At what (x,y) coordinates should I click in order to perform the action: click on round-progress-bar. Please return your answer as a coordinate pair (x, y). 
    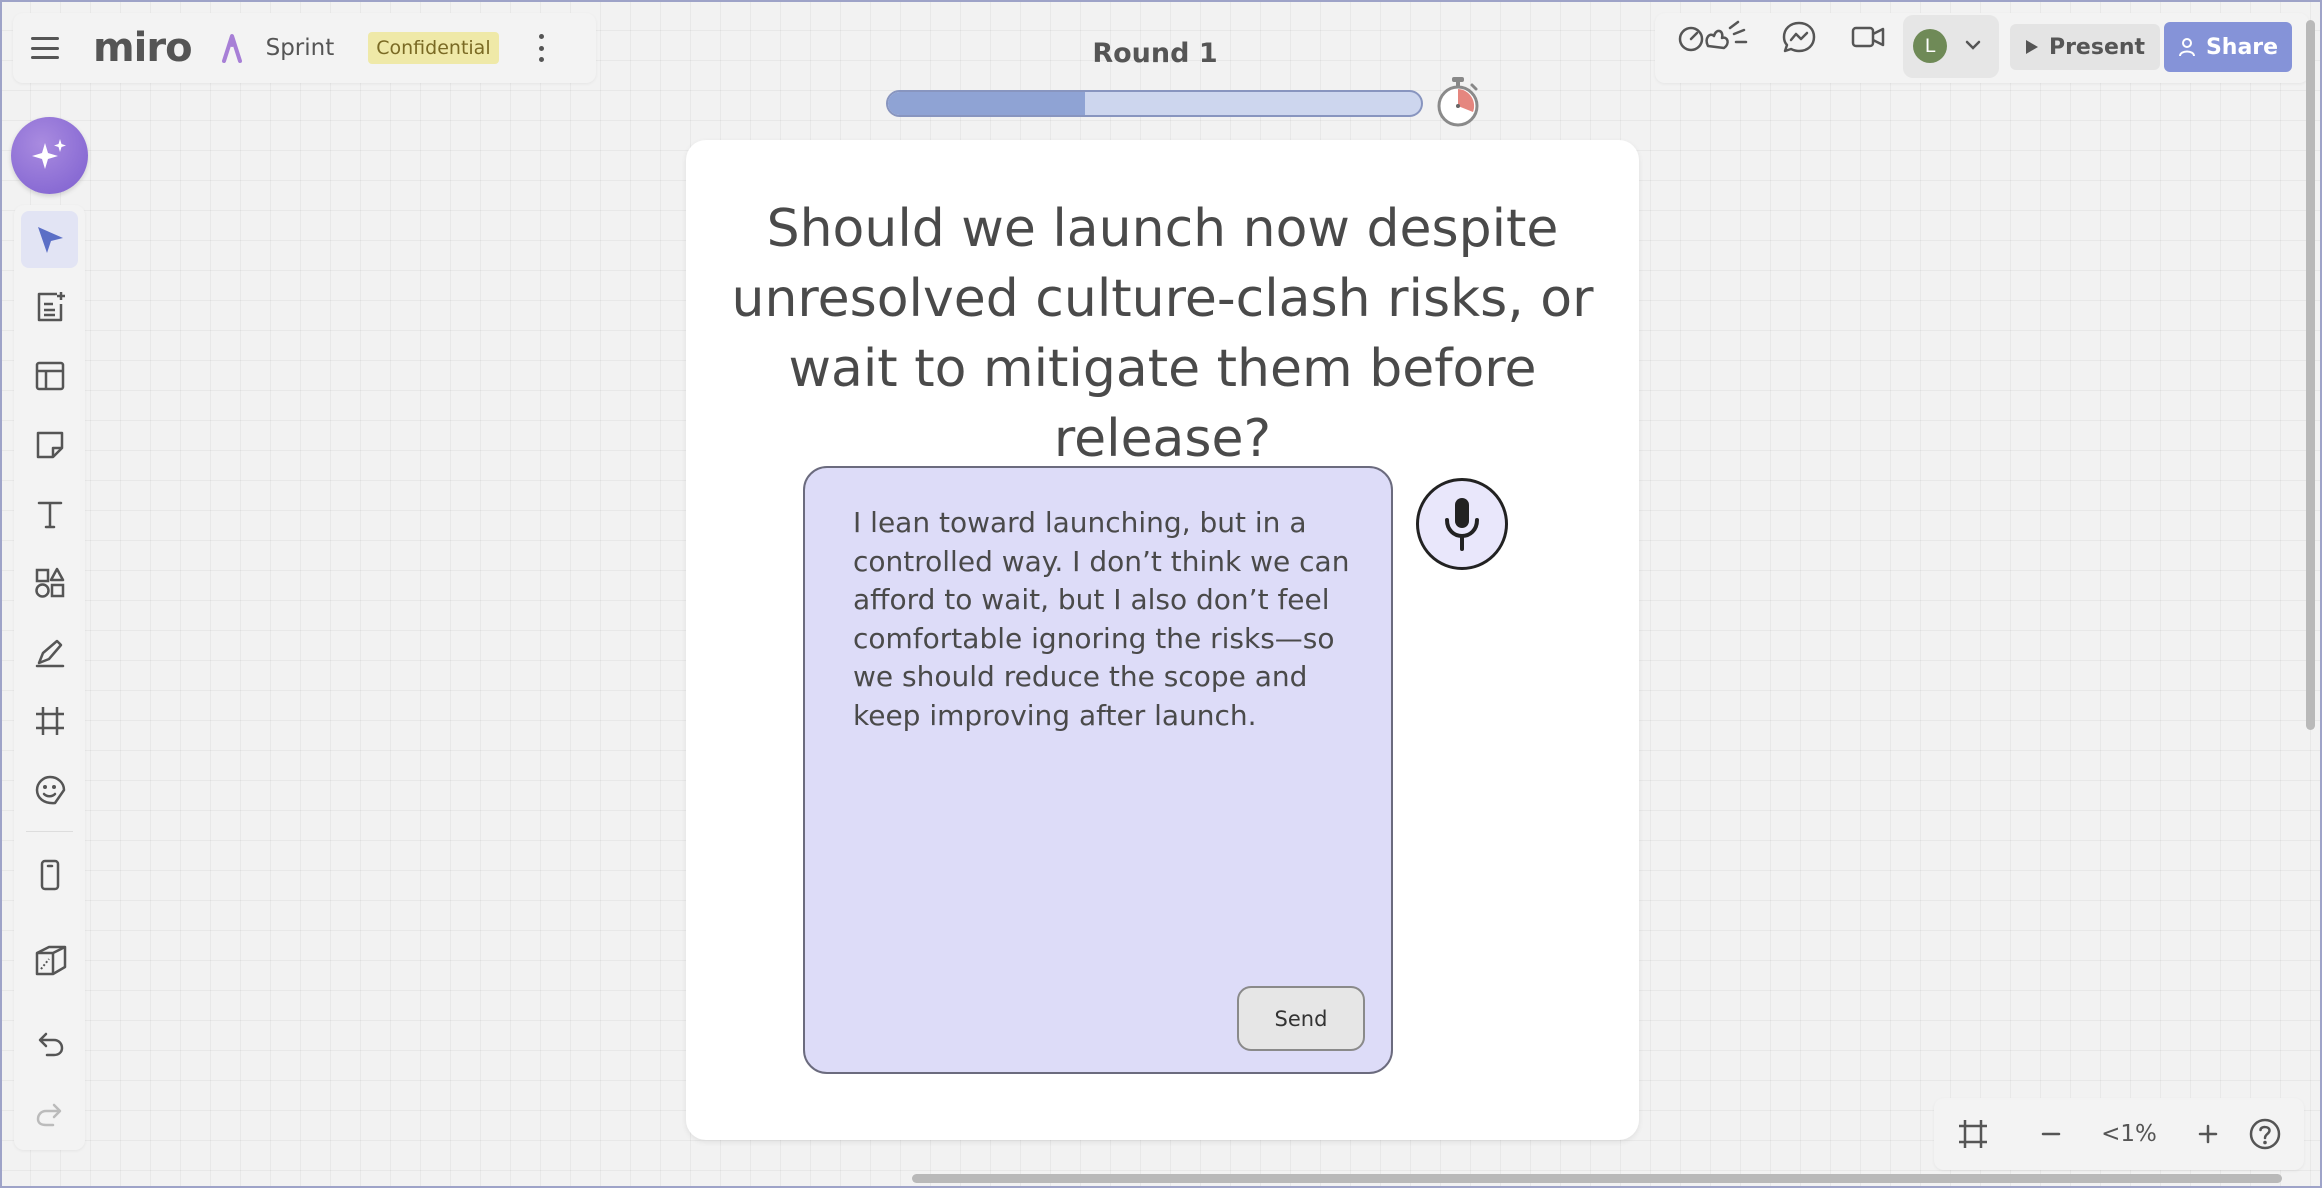
    Looking at the image, I should click on (1154, 103).